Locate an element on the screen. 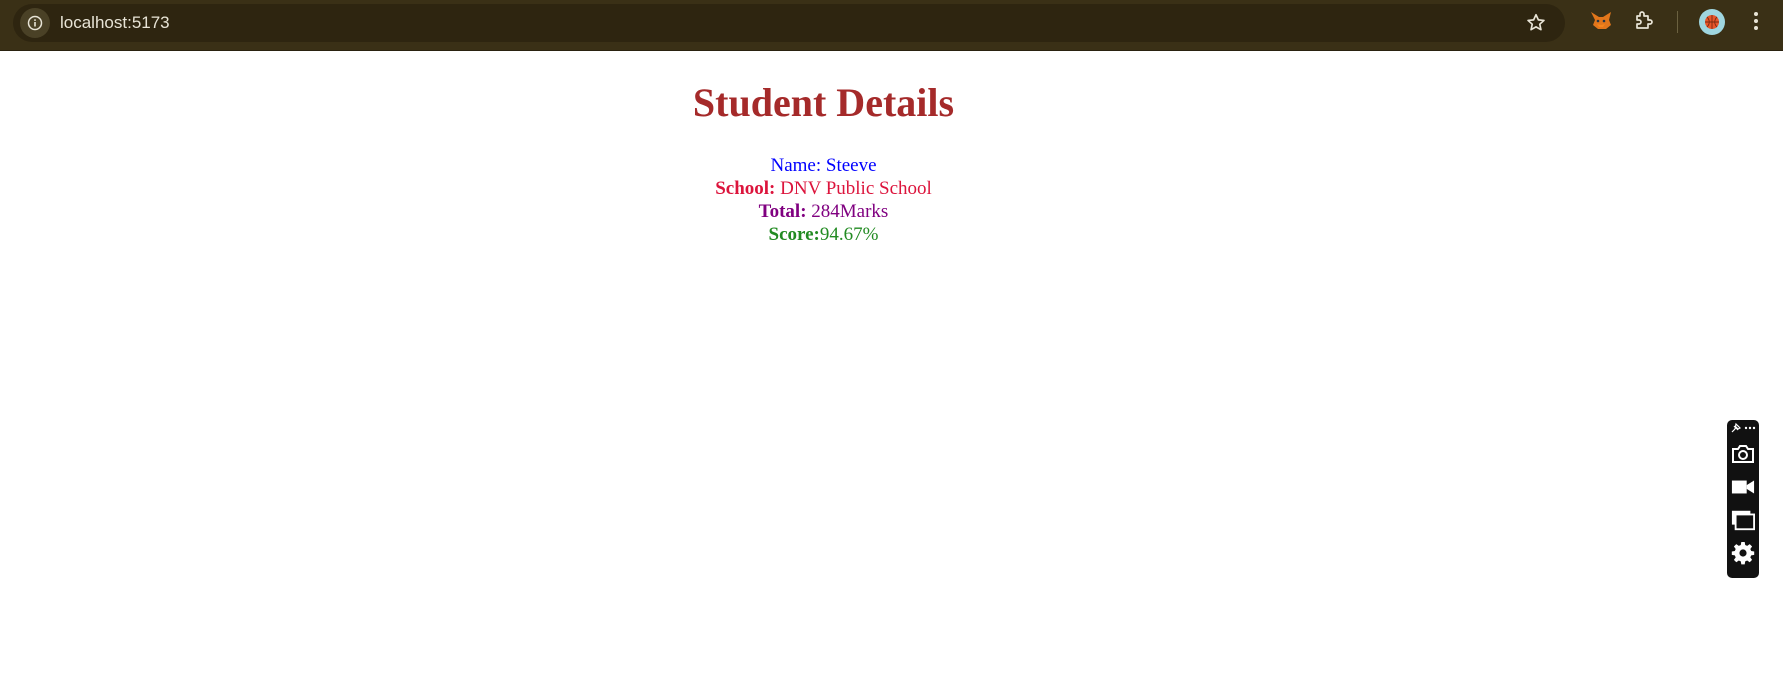  toolbar-divider is located at coordinates (1677, 22).